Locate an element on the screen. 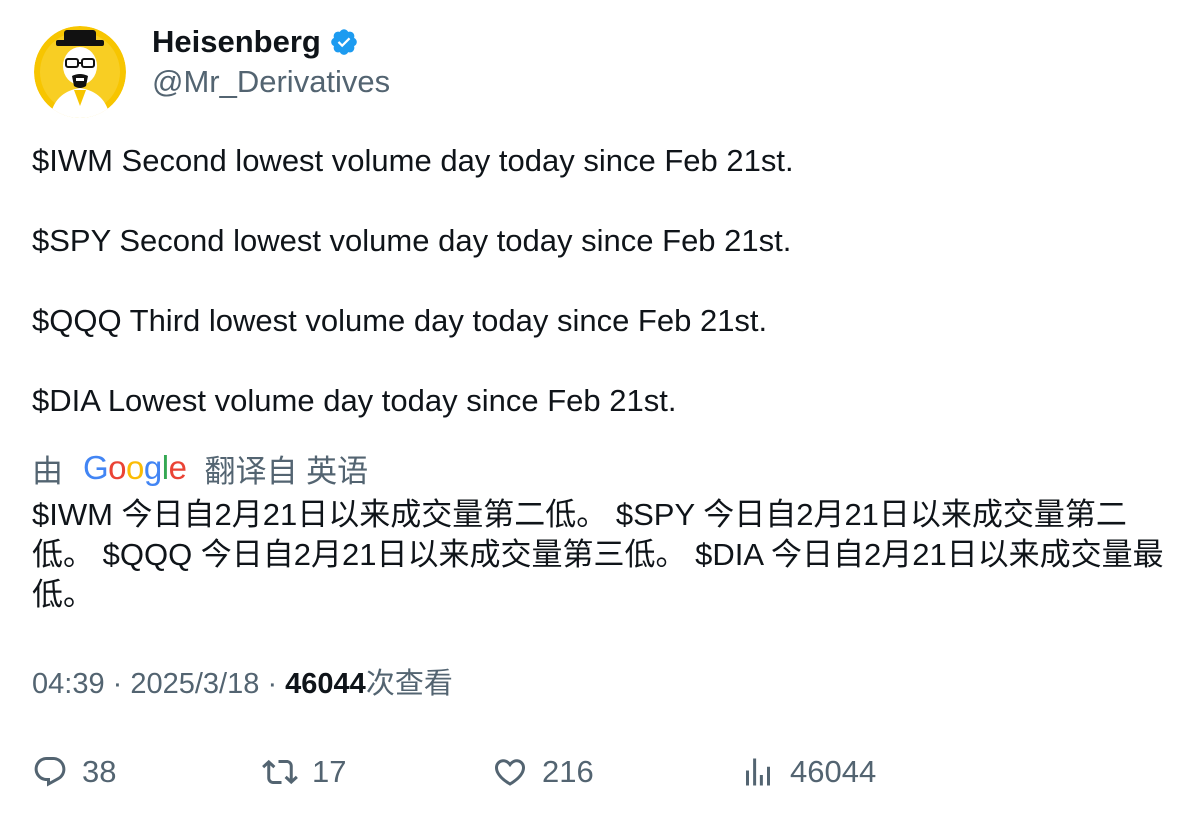 This screenshot has height=818, width=1196. translation-attribution: 由 Google 翻译自 英语 is located at coordinates (200, 468).